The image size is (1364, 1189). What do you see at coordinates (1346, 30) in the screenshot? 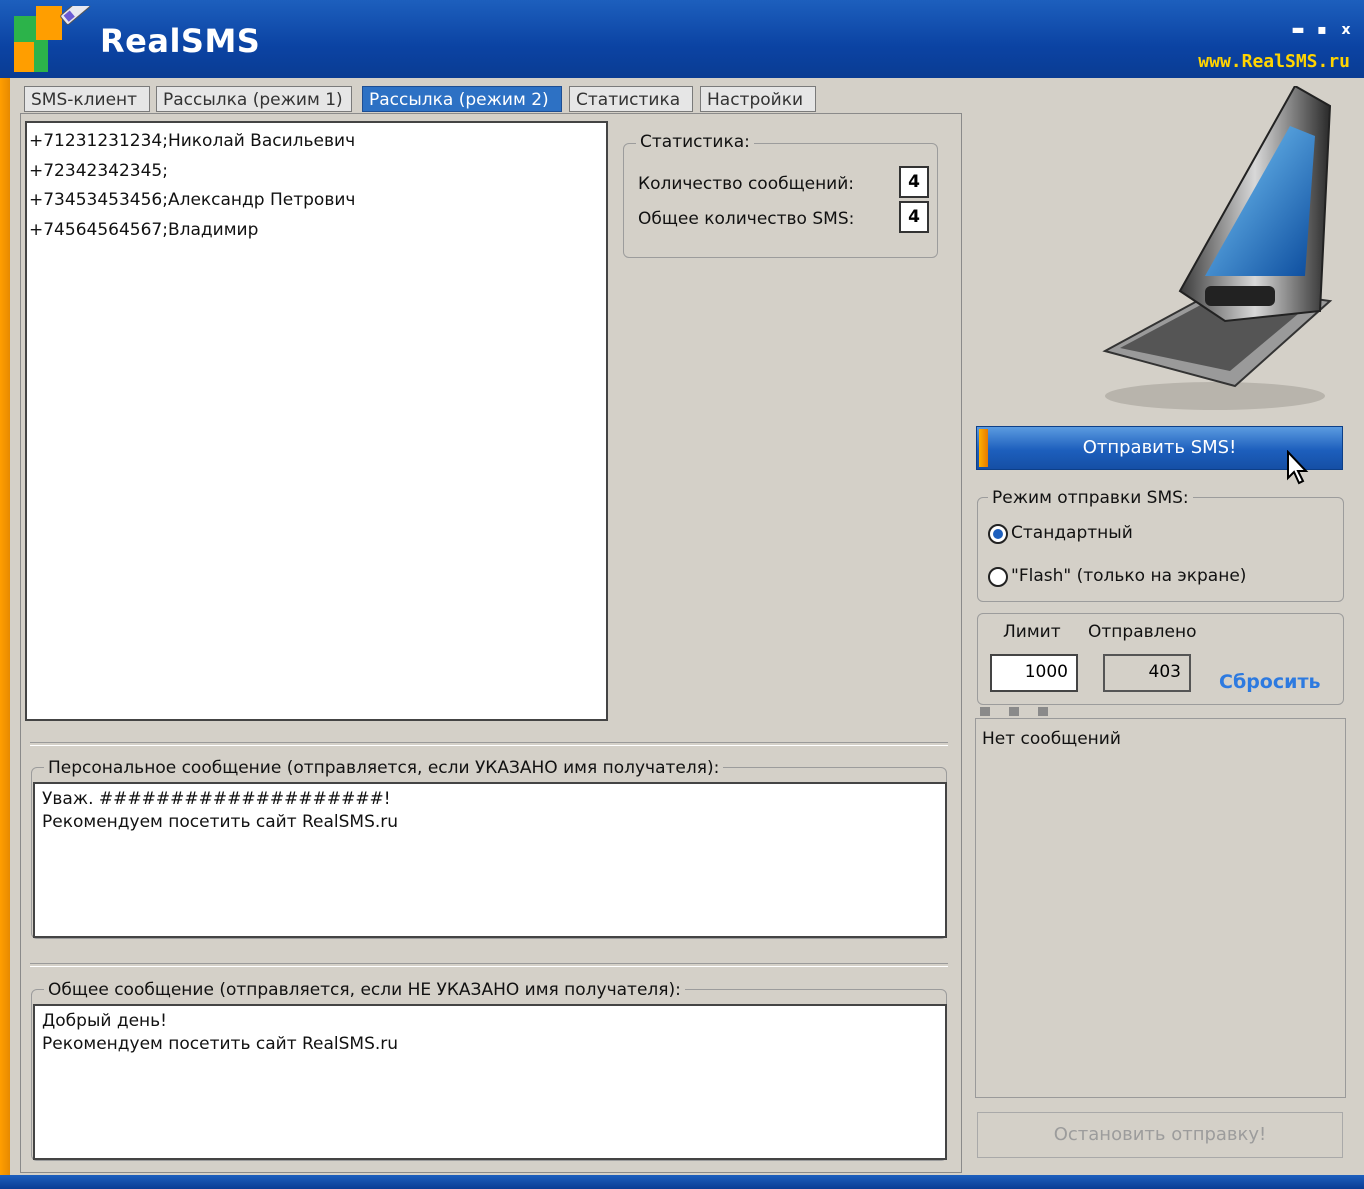
I see `close-button: x` at bounding box center [1346, 30].